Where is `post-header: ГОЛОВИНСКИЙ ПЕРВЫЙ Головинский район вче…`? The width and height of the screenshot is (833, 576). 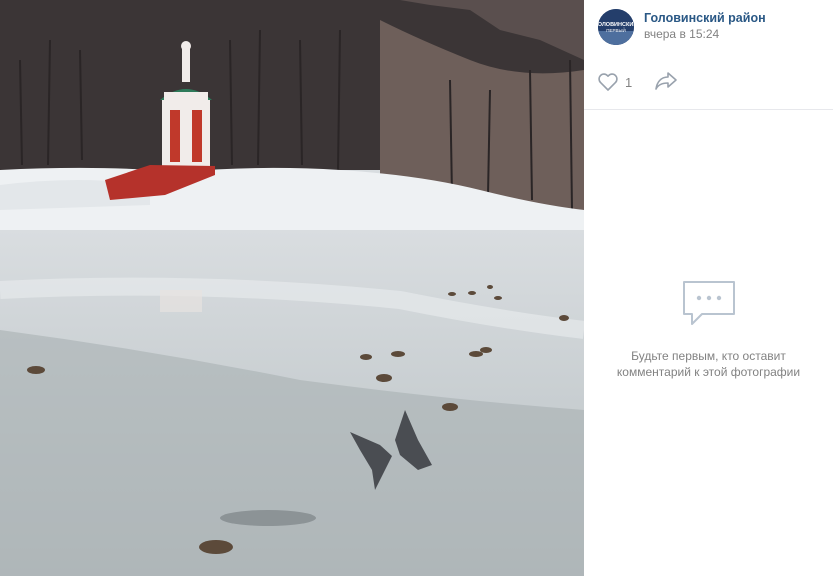
post-header: ГОЛОВИНСКИЙ ПЕРВЫЙ Головинский район вче… is located at coordinates (708, 27).